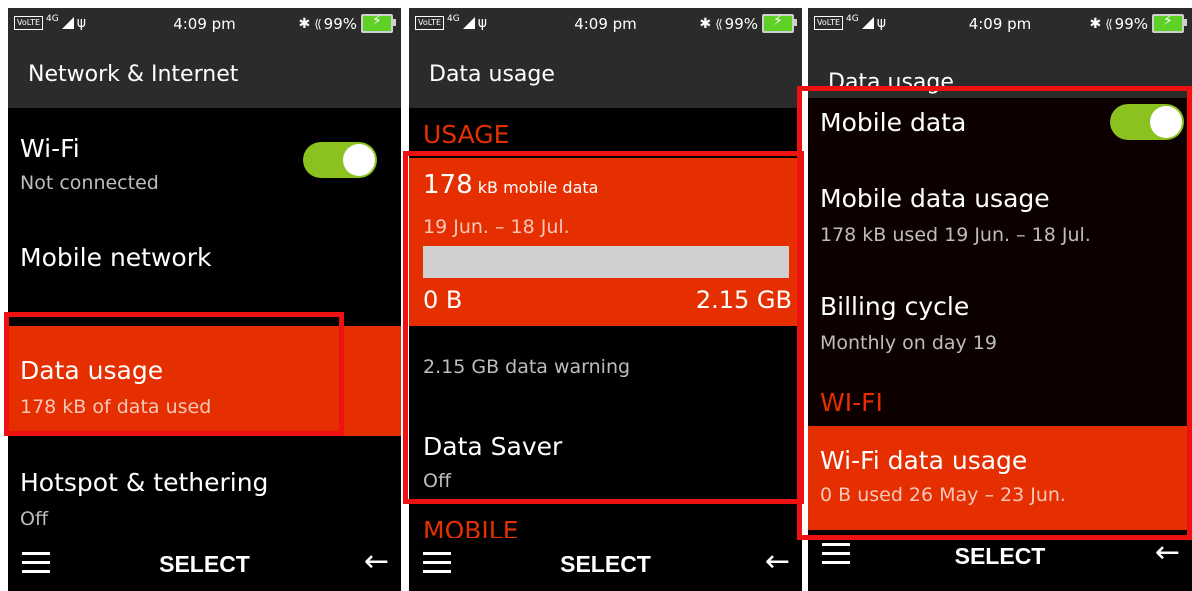  I want to click on mobile-network-item: Mobile network, so click(204, 263).